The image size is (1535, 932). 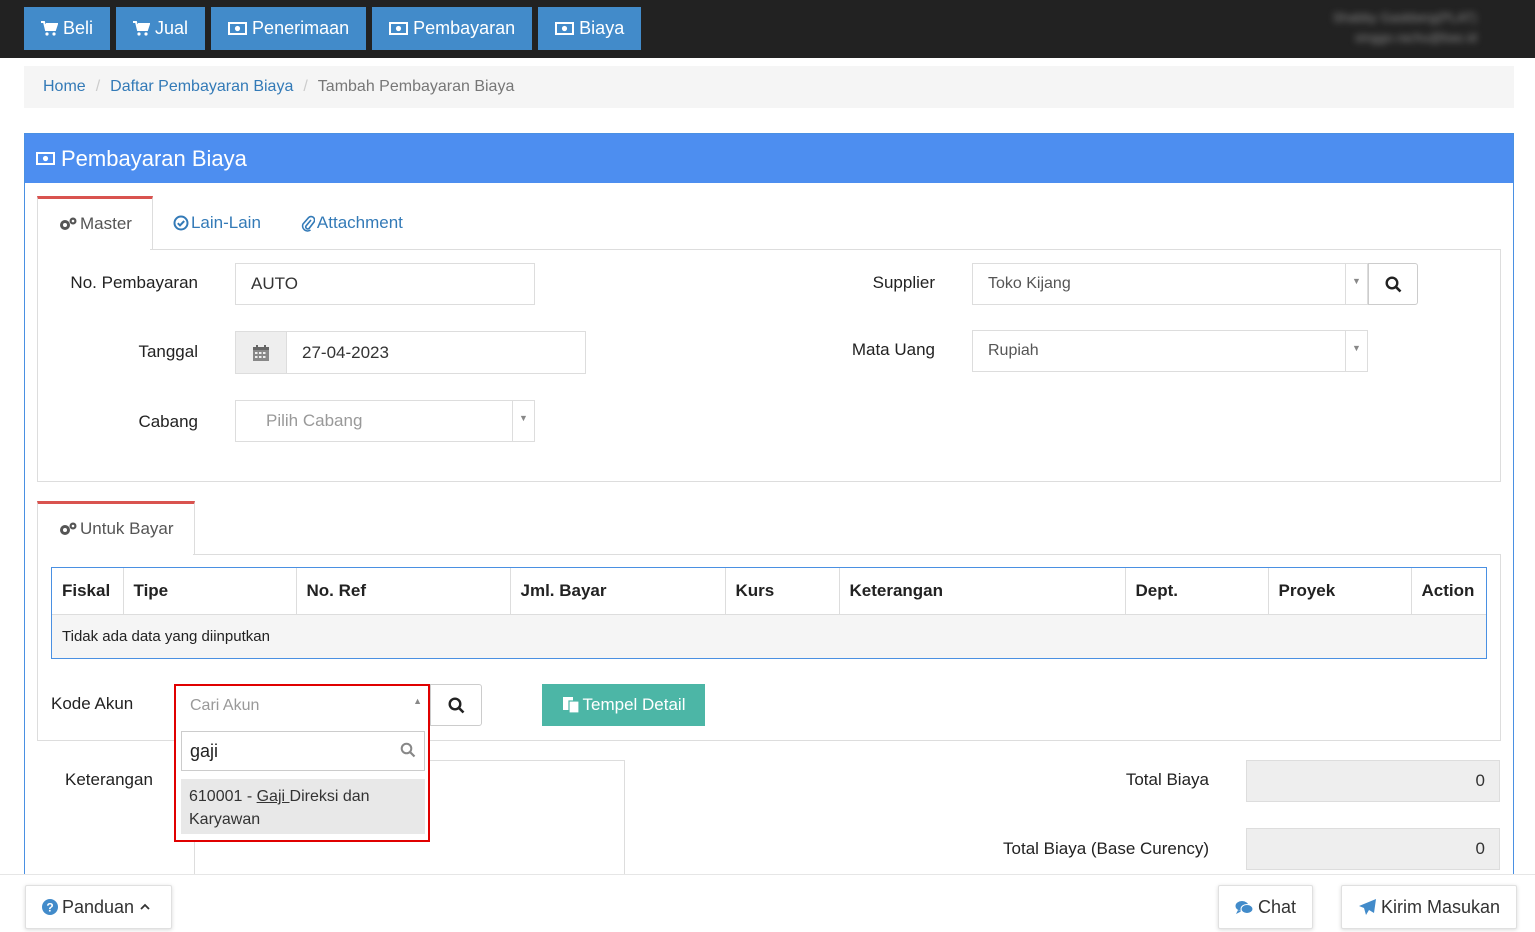 What do you see at coordinates (618, 591) in the screenshot?
I see `col-jml-bayar: Jml. Bayar` at bounding box center [618, 591].